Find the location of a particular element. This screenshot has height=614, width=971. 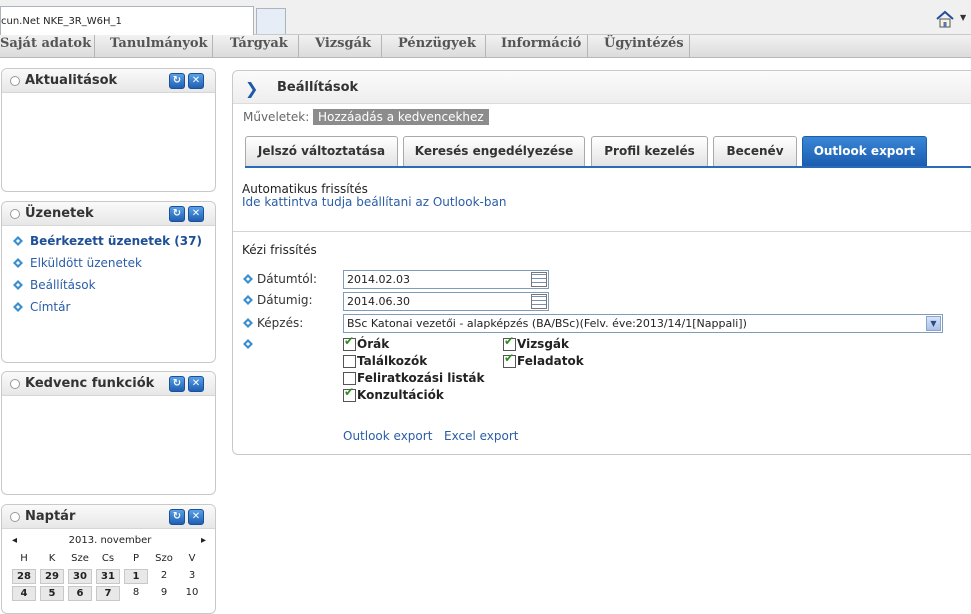

tab-outlook-export: Outlook export is located at coordinates (864, 151).